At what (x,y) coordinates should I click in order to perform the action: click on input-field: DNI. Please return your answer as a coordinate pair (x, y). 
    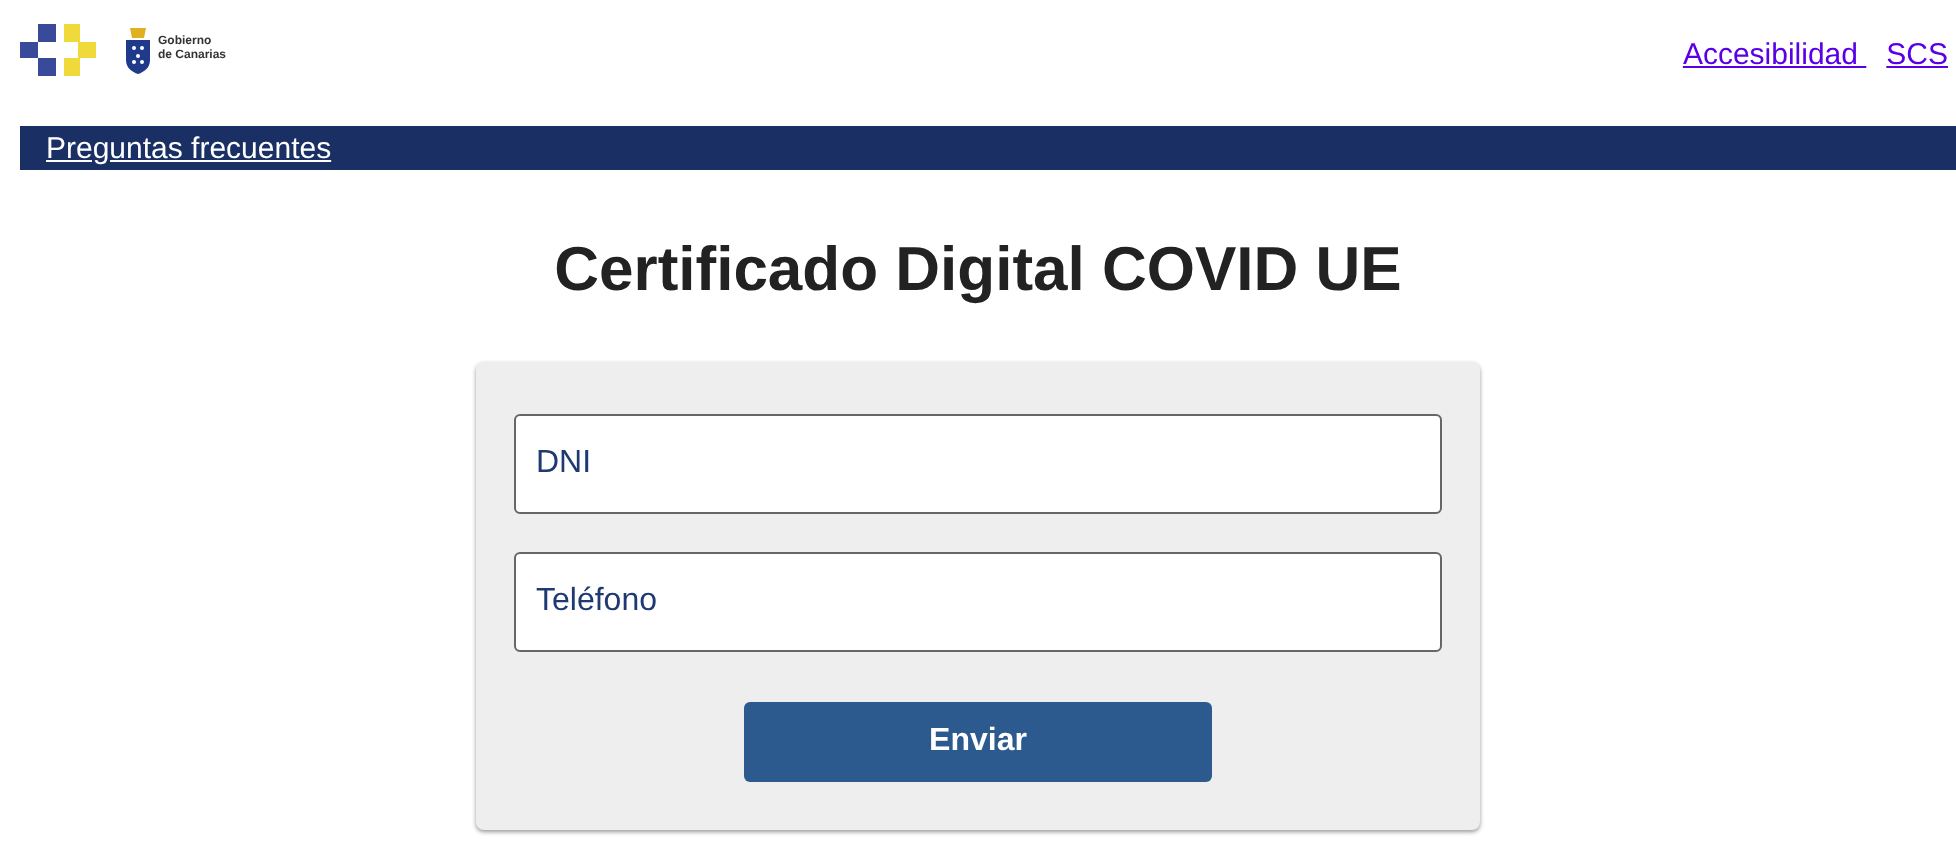
    Looking at the image, I should click on (978, 464).